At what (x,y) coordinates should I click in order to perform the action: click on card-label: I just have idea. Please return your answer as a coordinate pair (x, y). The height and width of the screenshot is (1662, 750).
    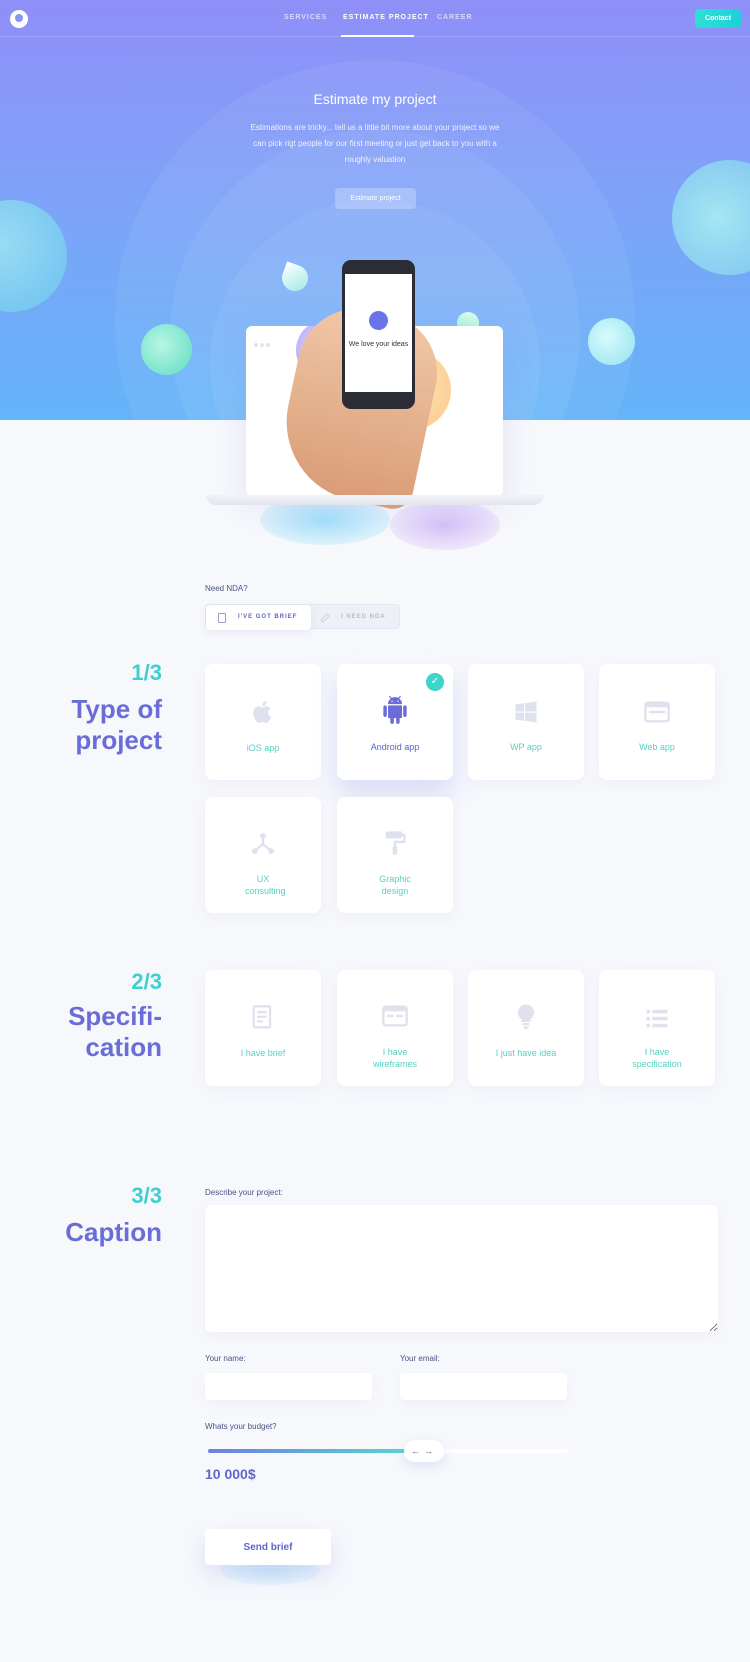
    Looking at the image, I should click on (526, 1053).